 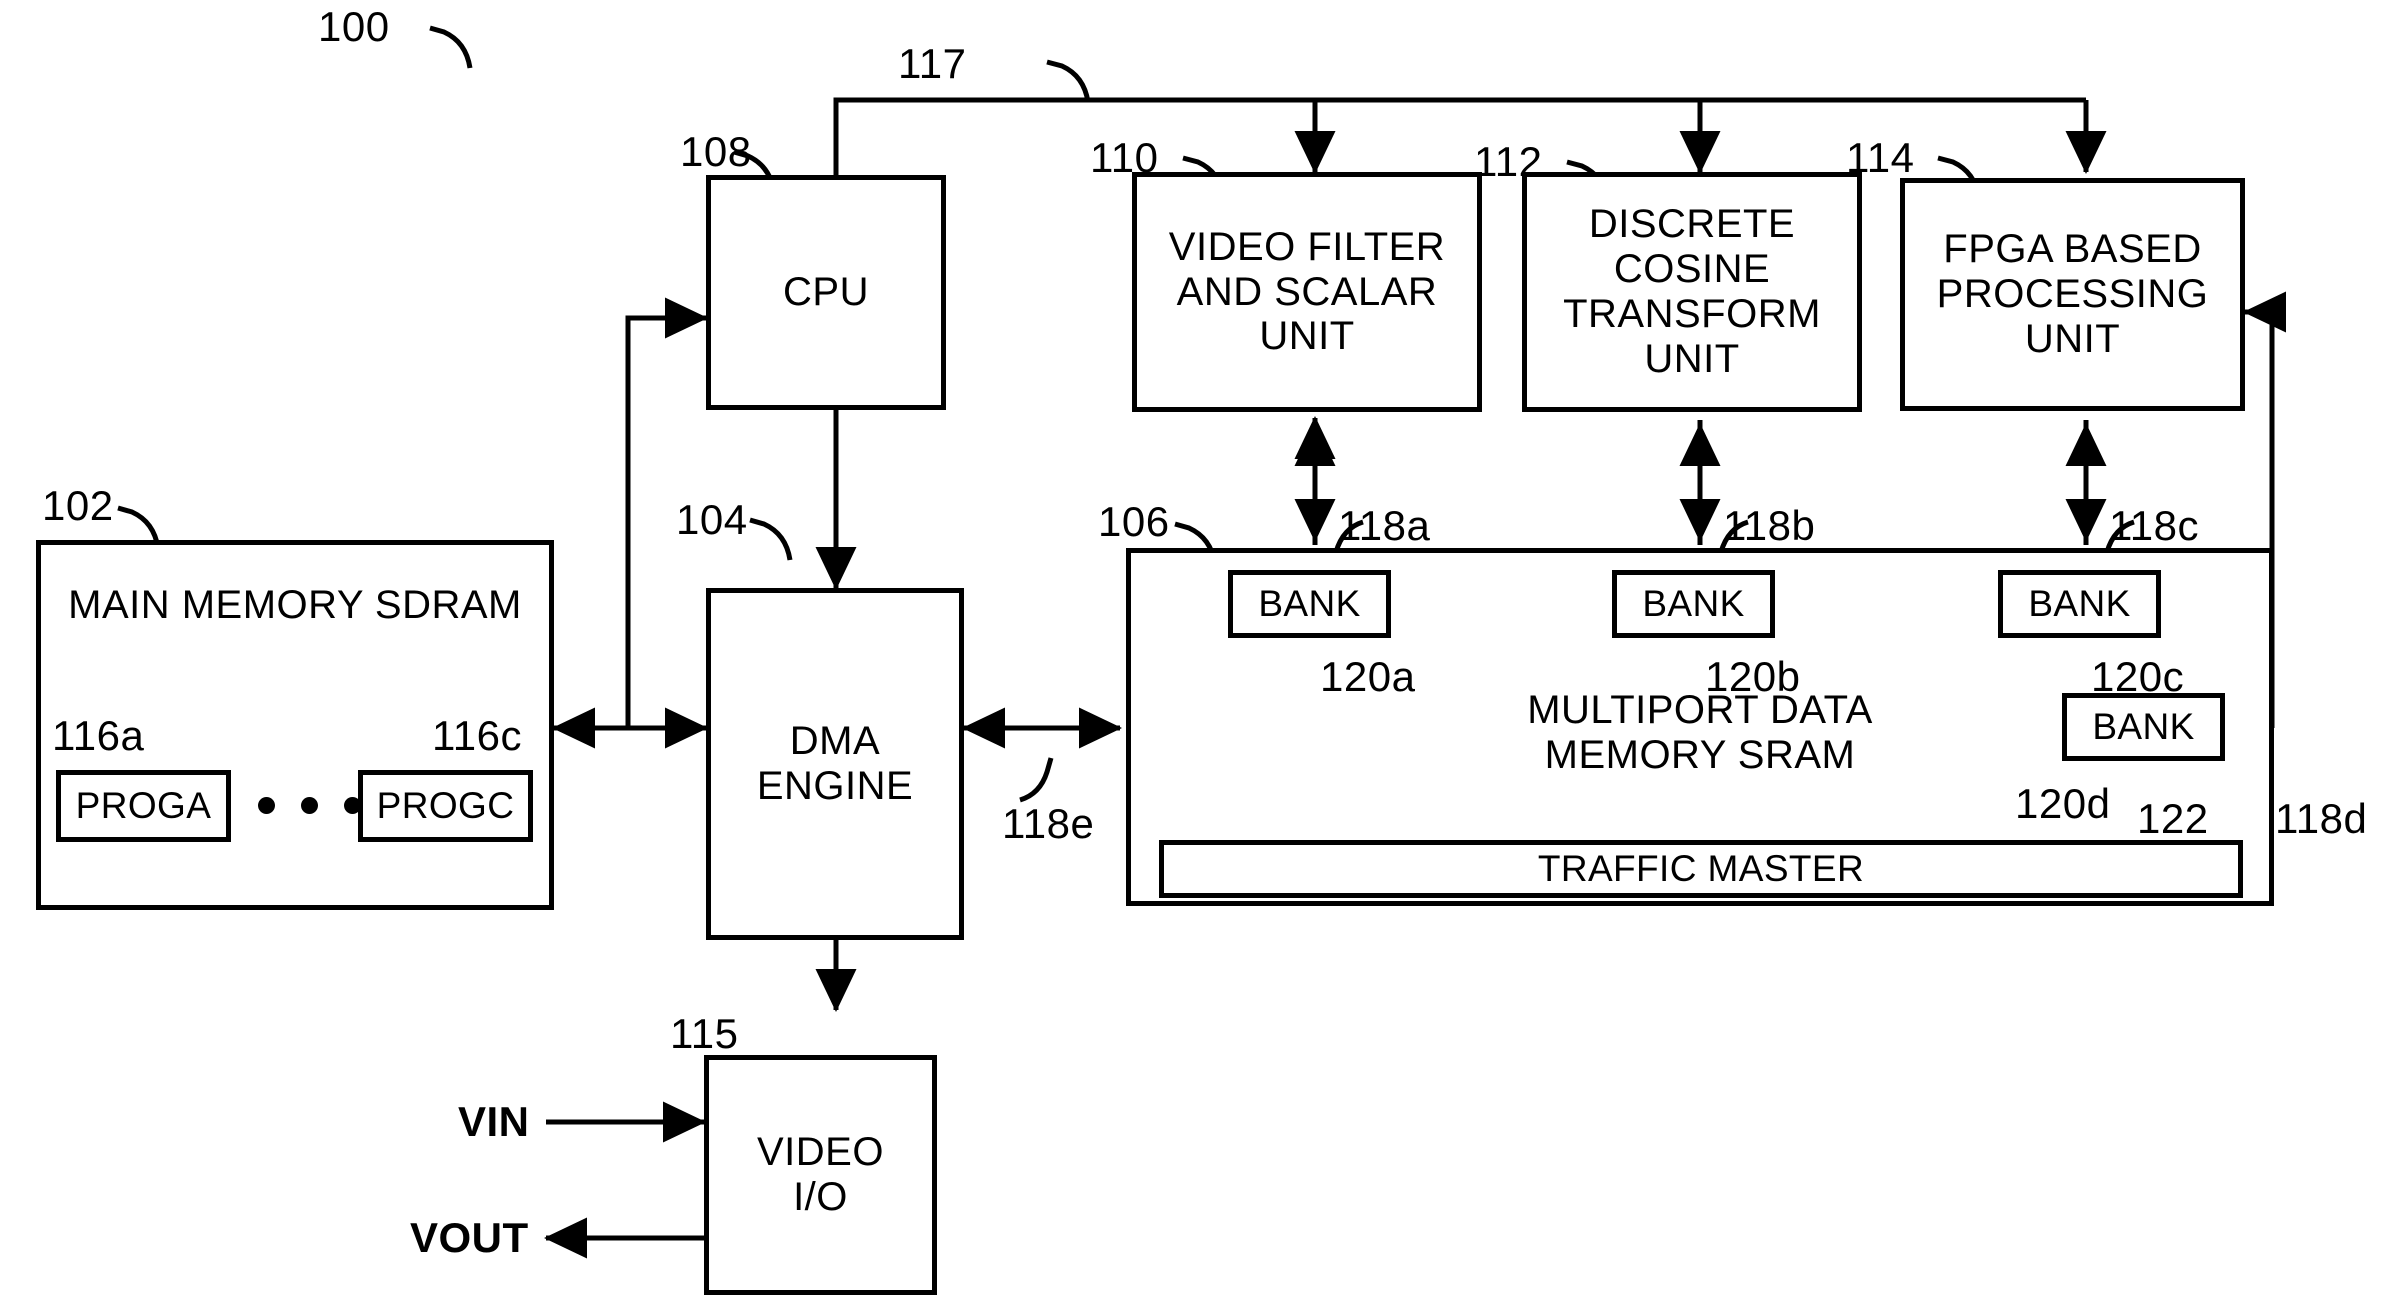 What do you see at coordinates (354, 26) in the screenshot?
I see `ref-100: 100` at bounding box center [354, 26].